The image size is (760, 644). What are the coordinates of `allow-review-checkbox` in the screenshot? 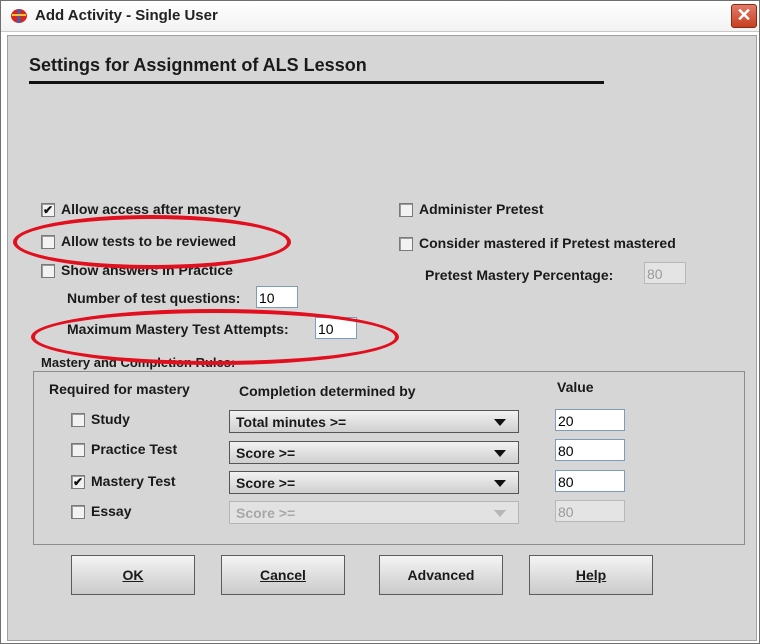 It's located at (48, 242).